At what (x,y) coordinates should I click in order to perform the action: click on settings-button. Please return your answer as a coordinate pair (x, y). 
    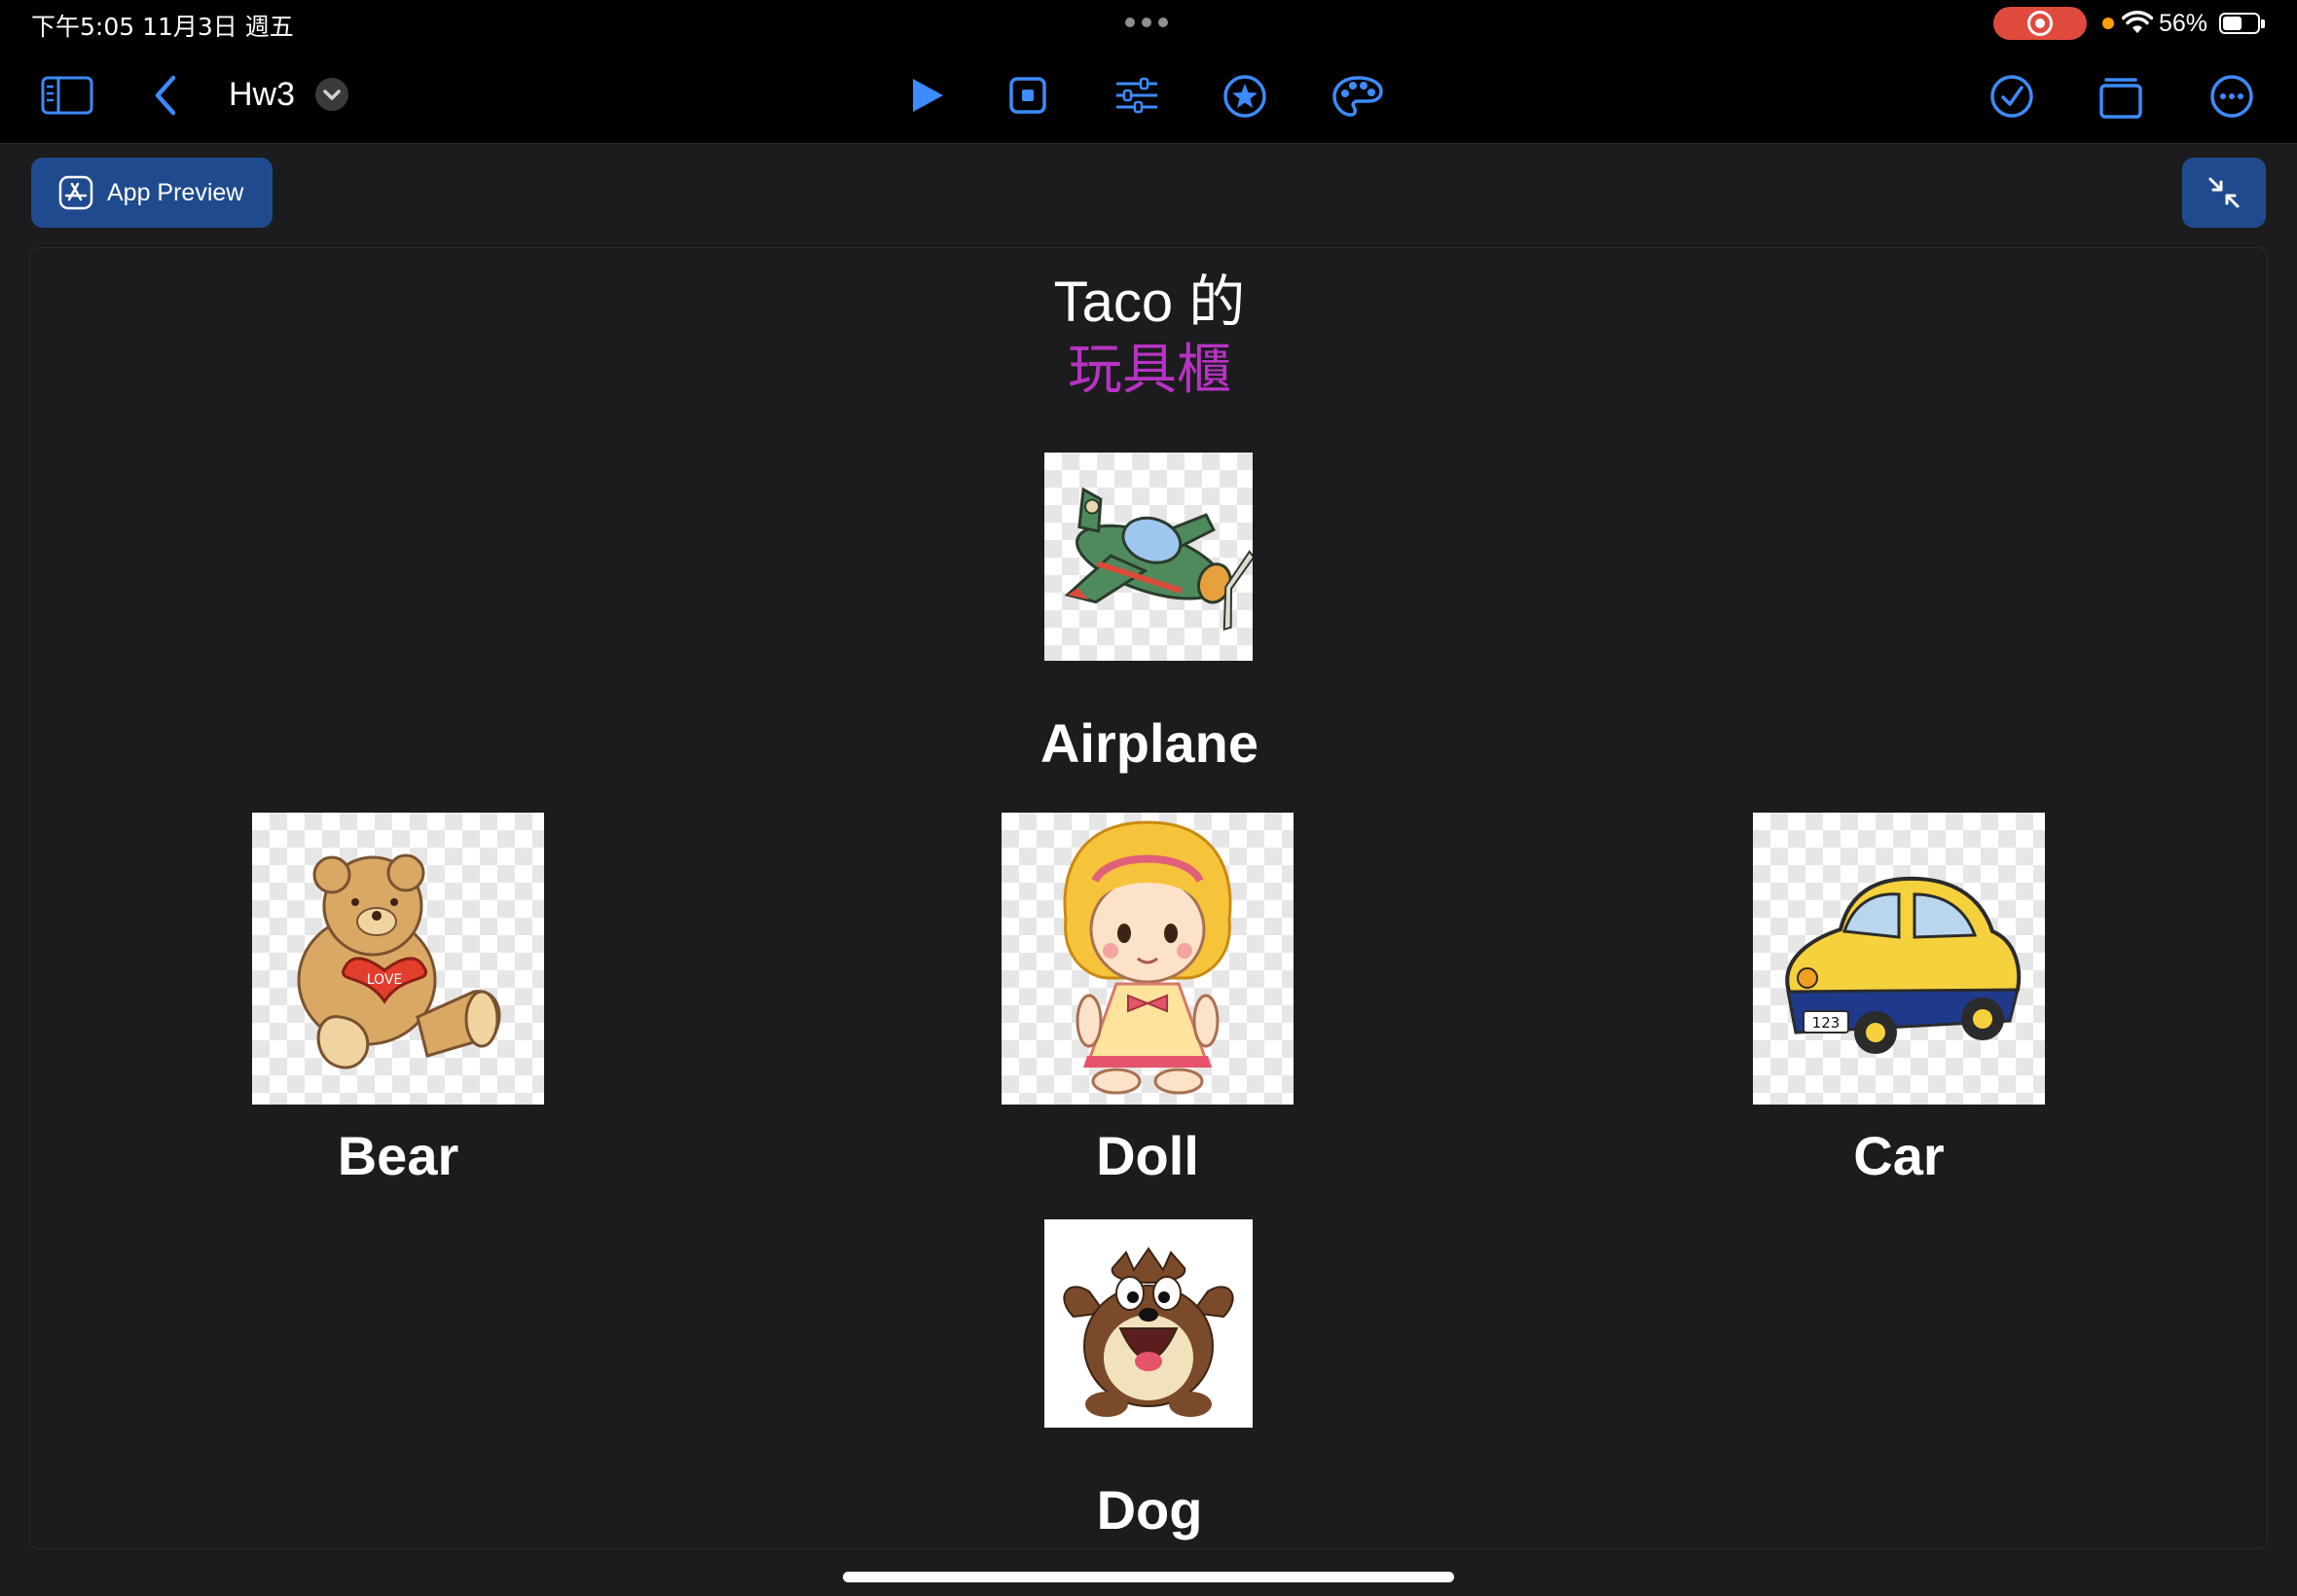
    Looking at the image, I should click on (1136, 95).